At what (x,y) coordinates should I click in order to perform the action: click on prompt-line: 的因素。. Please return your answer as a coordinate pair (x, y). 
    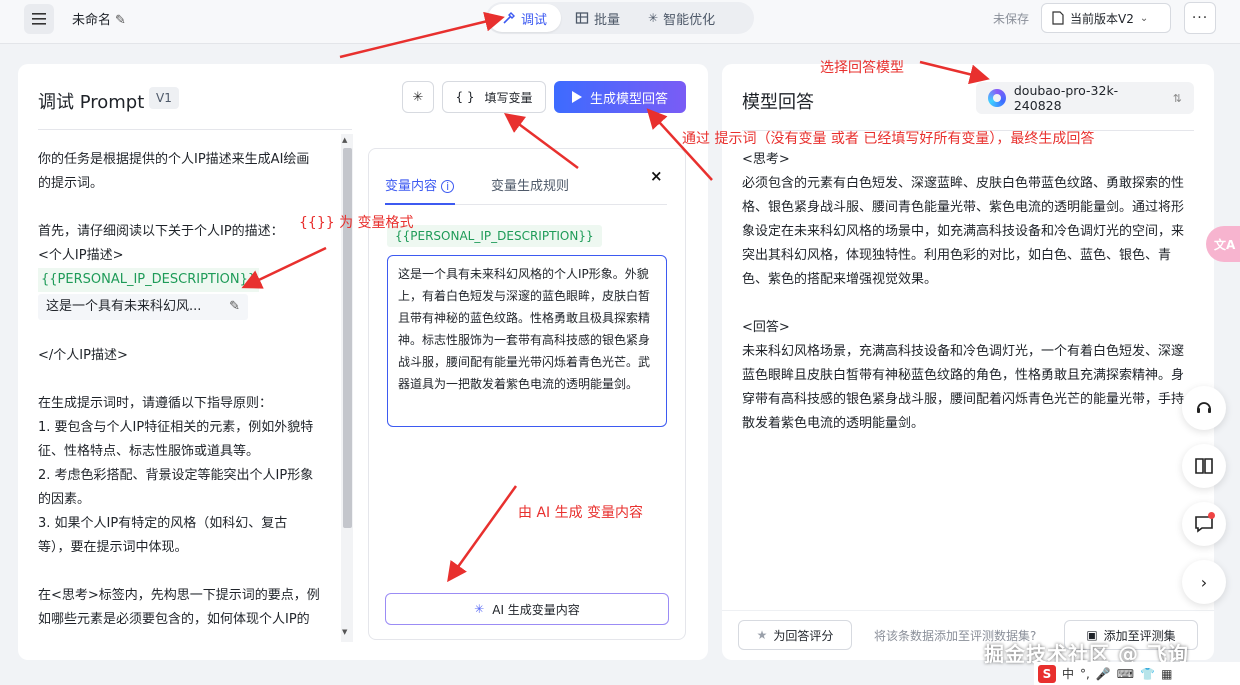
    Looking at the image, I should click on (64, 499).